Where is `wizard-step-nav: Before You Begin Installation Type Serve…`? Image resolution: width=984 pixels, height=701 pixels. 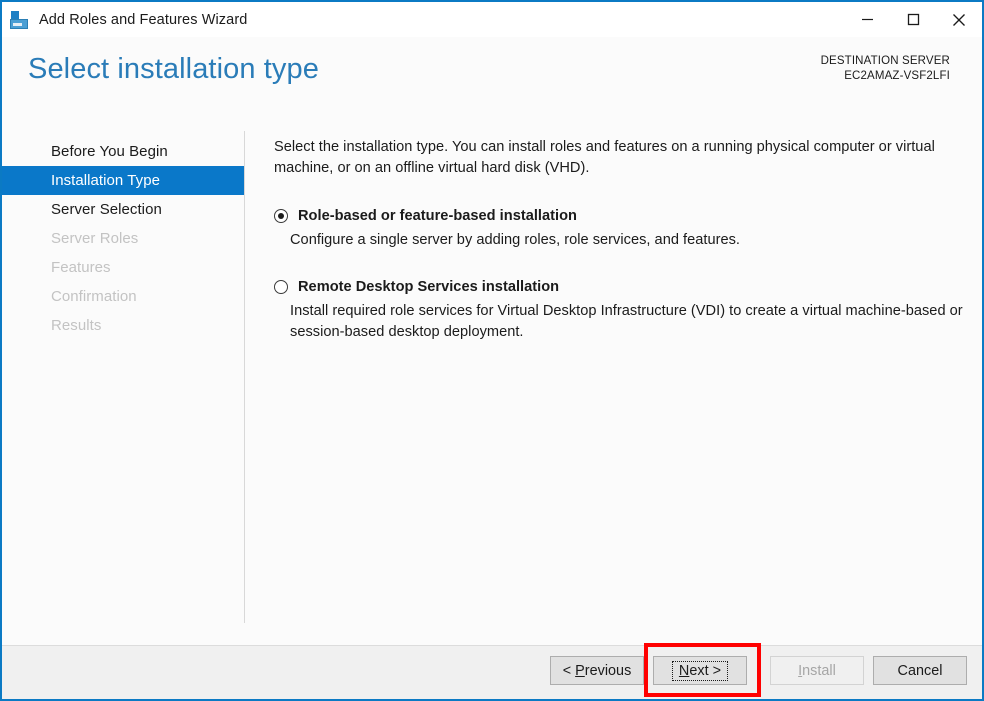
wizard-step-nav: Before You Begin Installation Type Serve… is located at coordinates (123, 238).